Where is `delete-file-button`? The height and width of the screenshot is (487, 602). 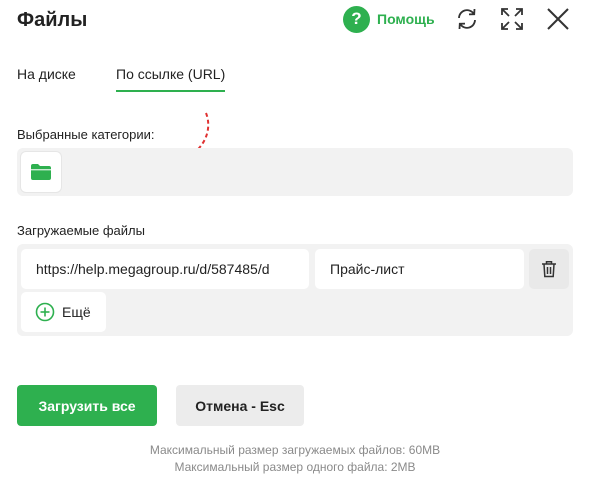
delete-file-button is located at coordinates (549, 269).